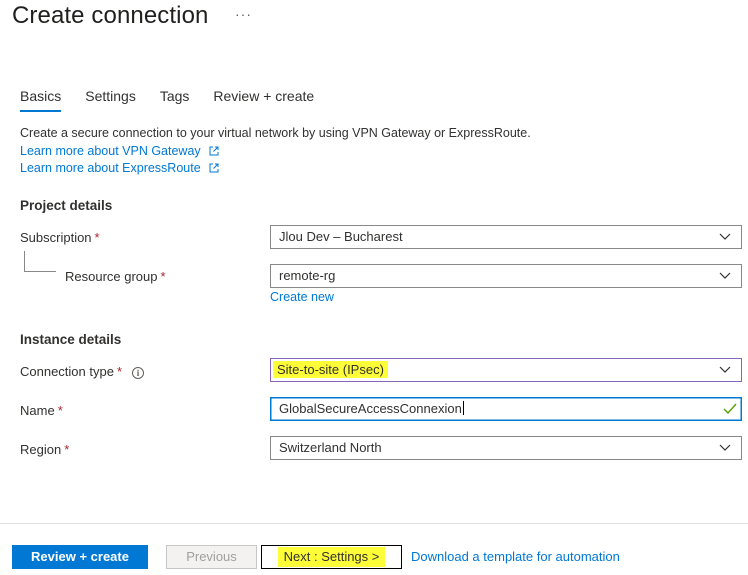 Image resolution: width=748 pixels, height=575 pixels. I want to click on name-label: Name *, so click(41, 410).